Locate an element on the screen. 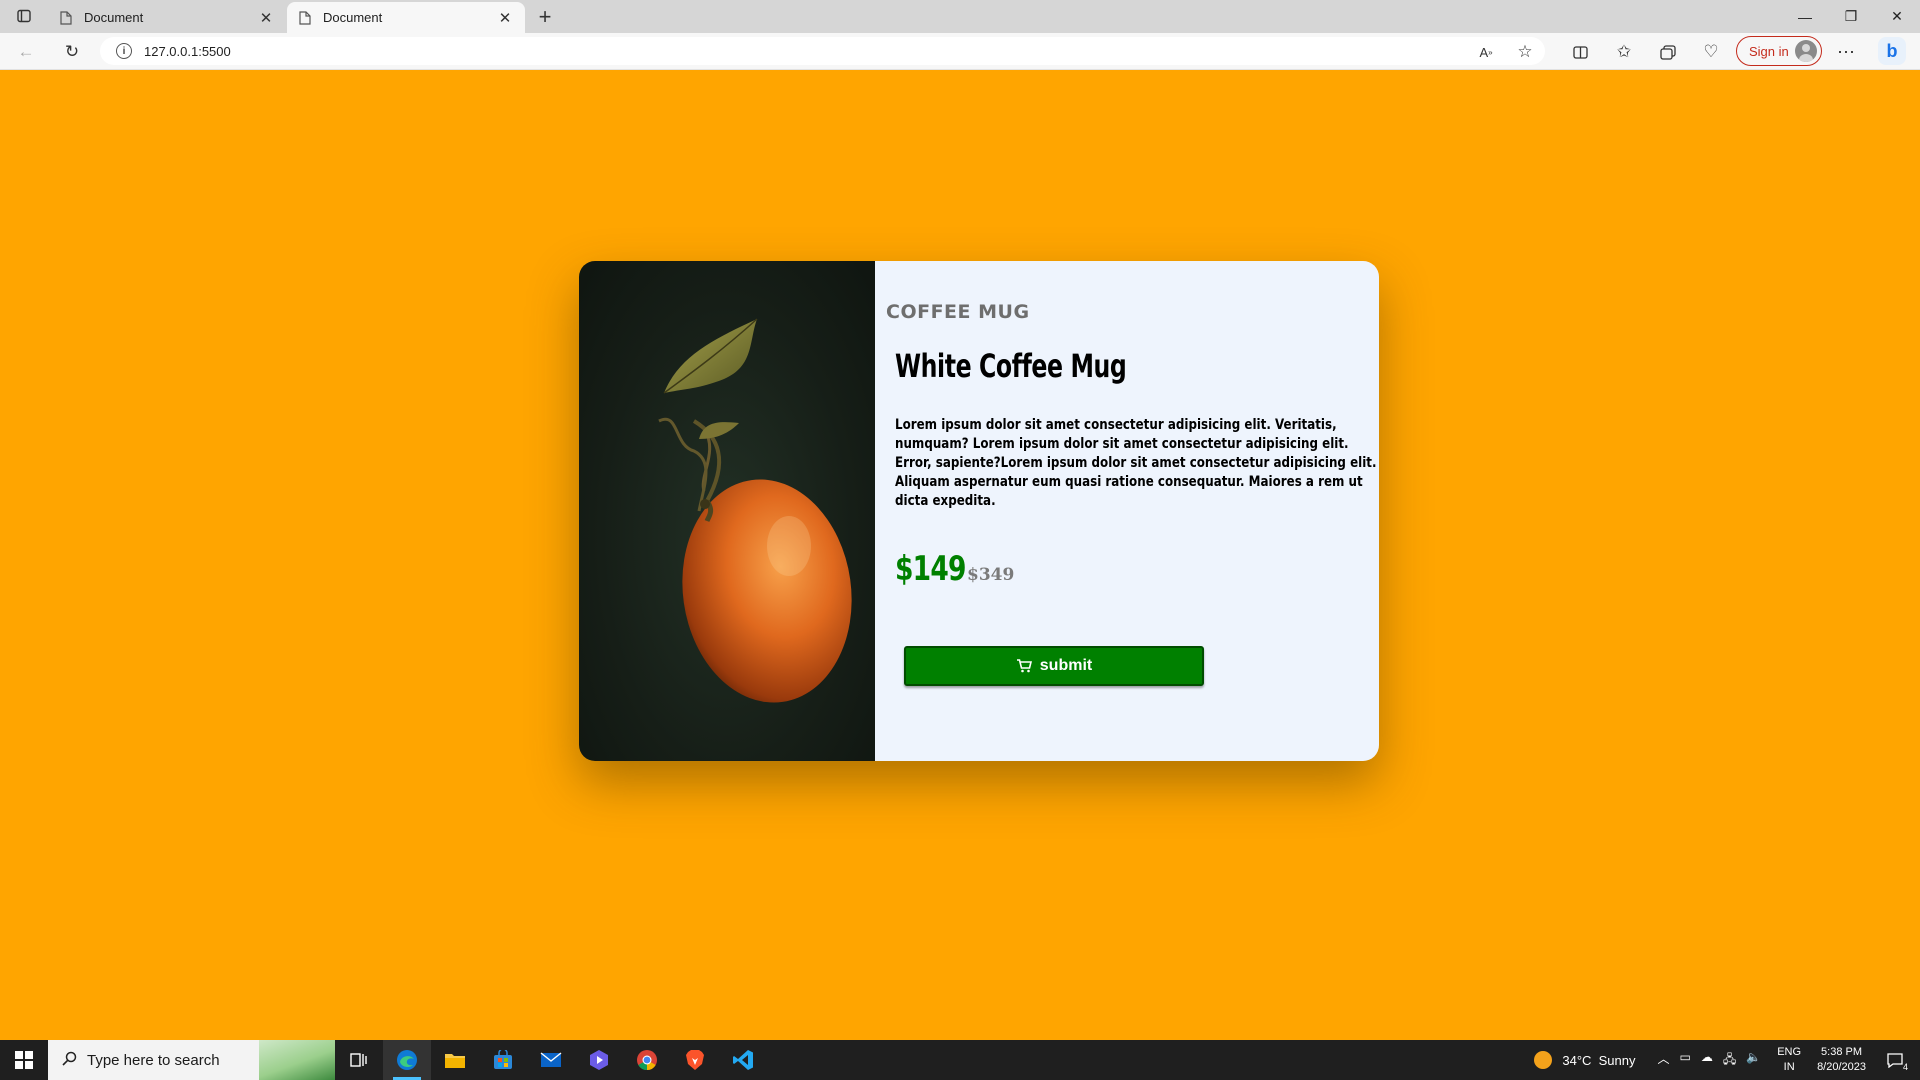  url-text: 127.0.0.1:5500 is located at coordinates (187, 51).